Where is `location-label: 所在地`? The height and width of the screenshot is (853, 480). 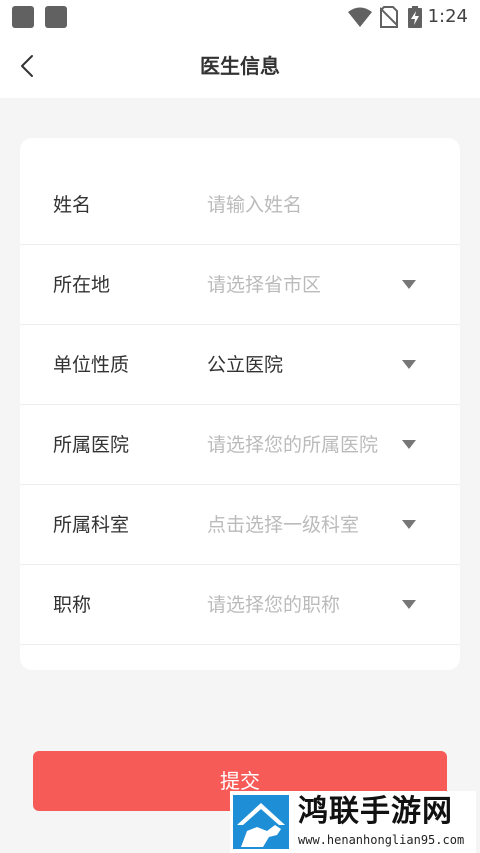
location-label: 所在地 is located at coordinates (82, 285).